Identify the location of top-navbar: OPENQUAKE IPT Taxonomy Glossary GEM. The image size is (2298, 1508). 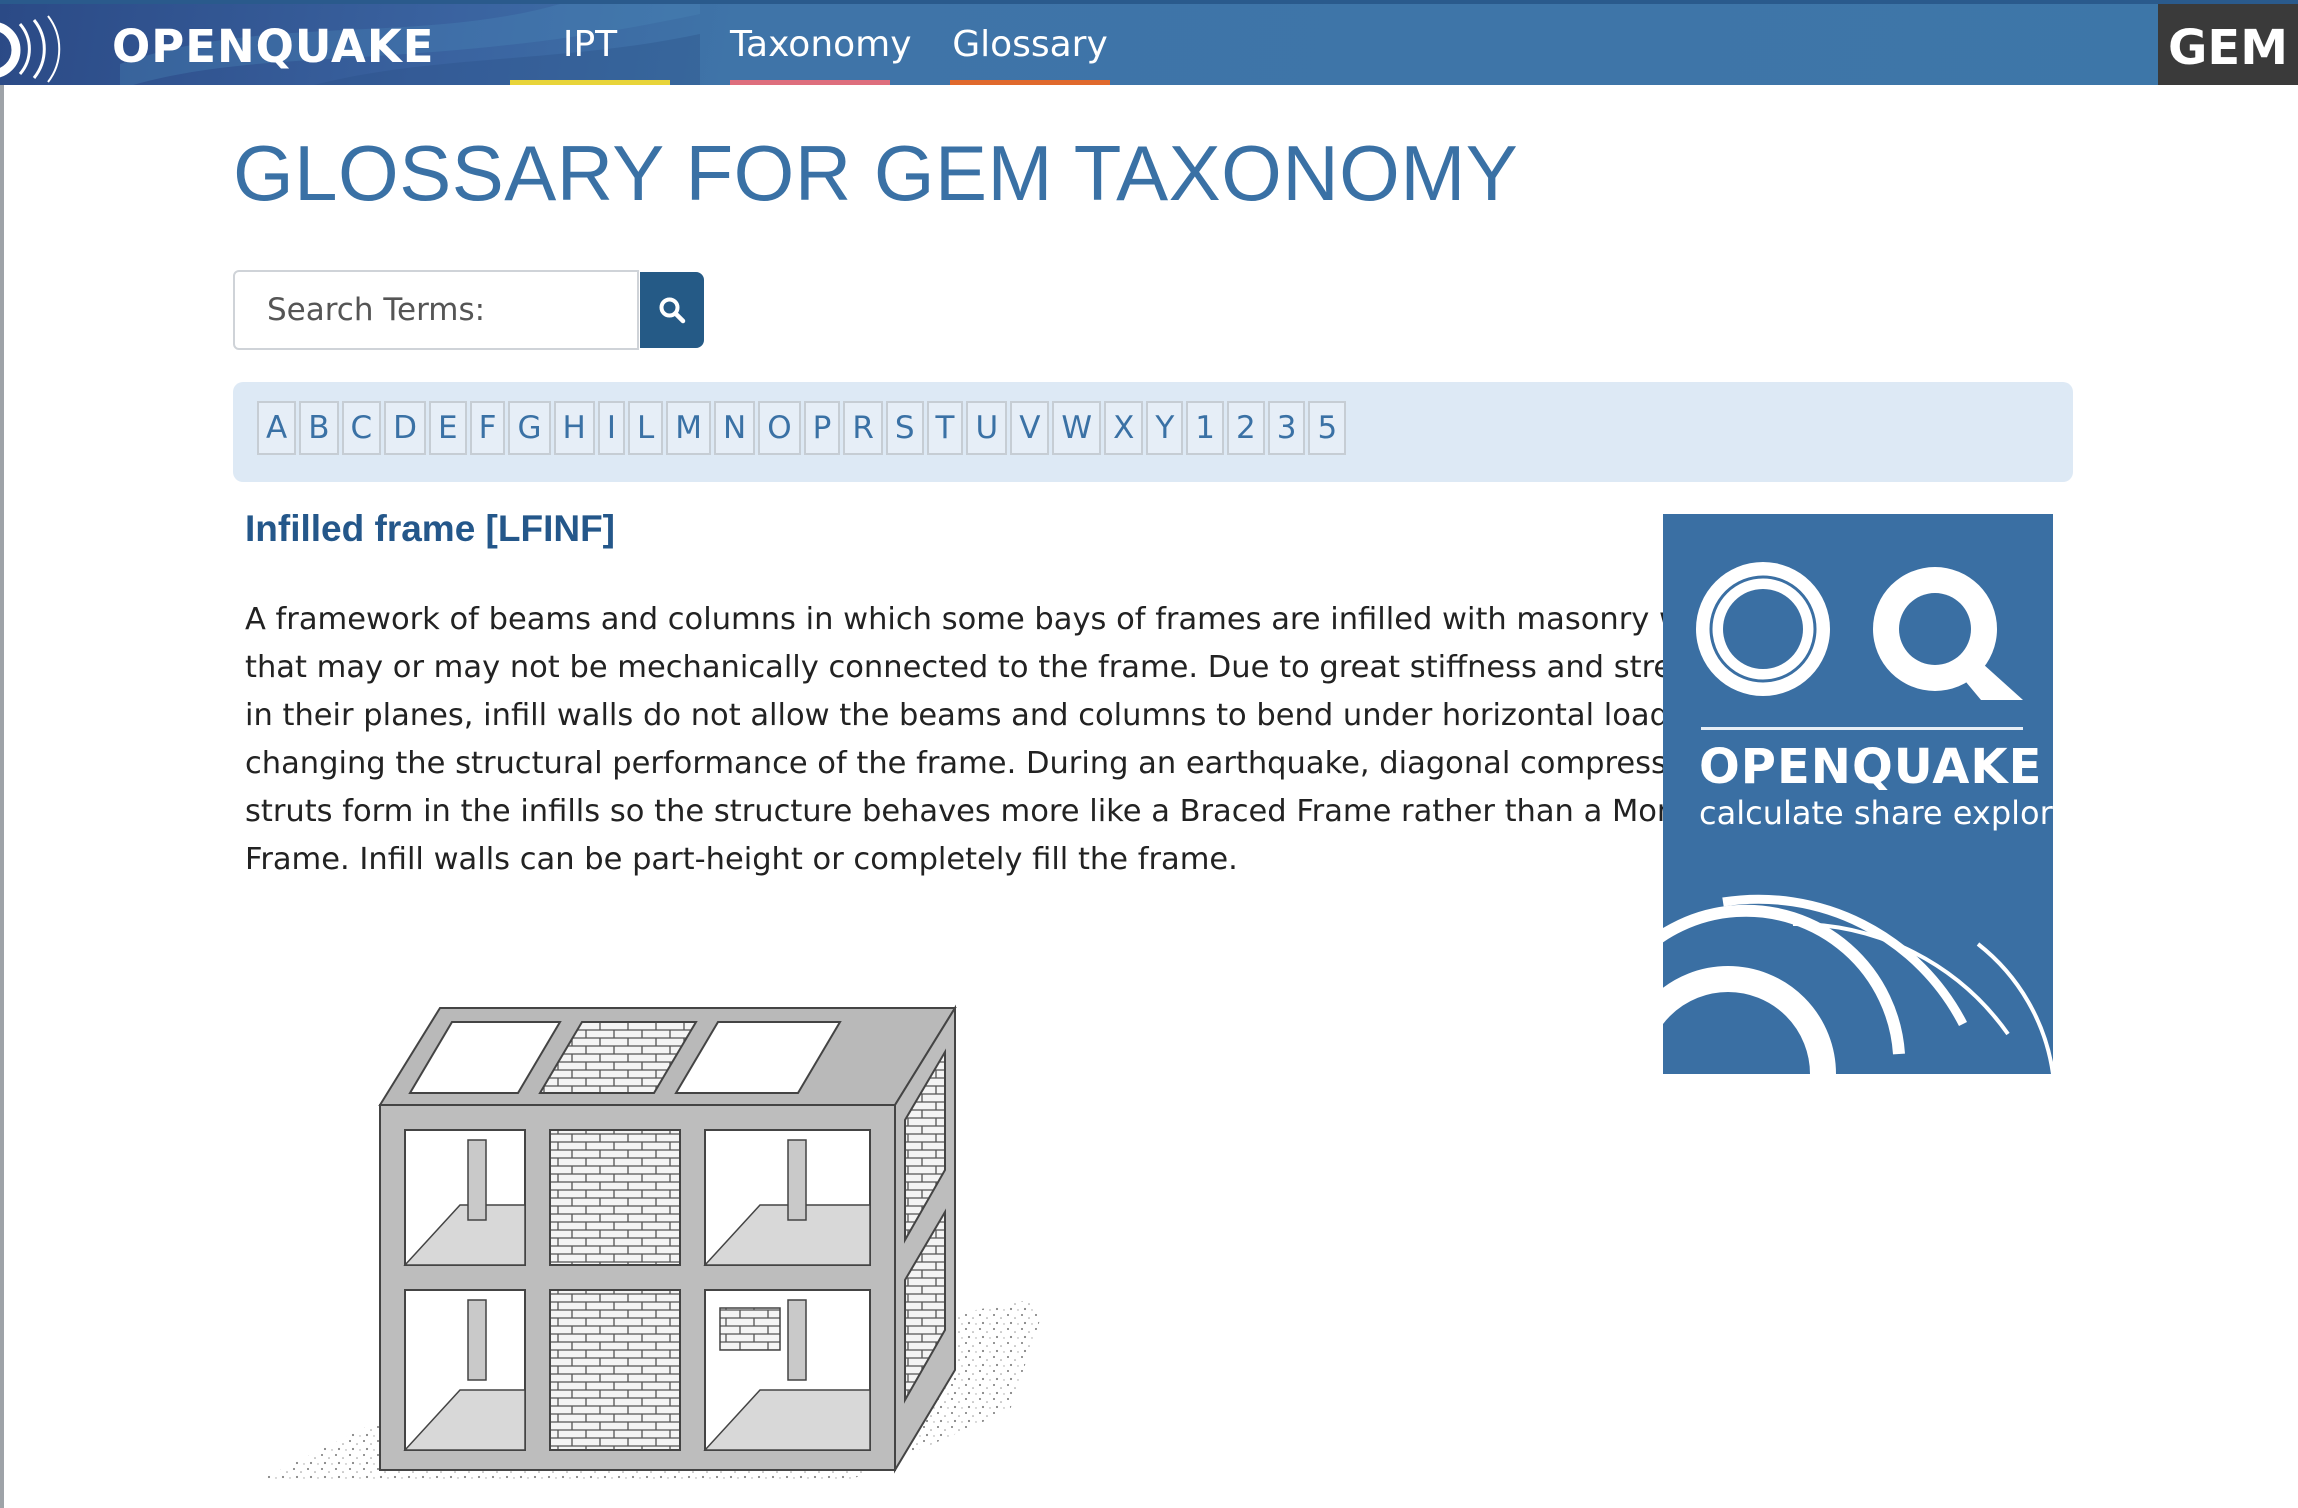
(1149, 42).